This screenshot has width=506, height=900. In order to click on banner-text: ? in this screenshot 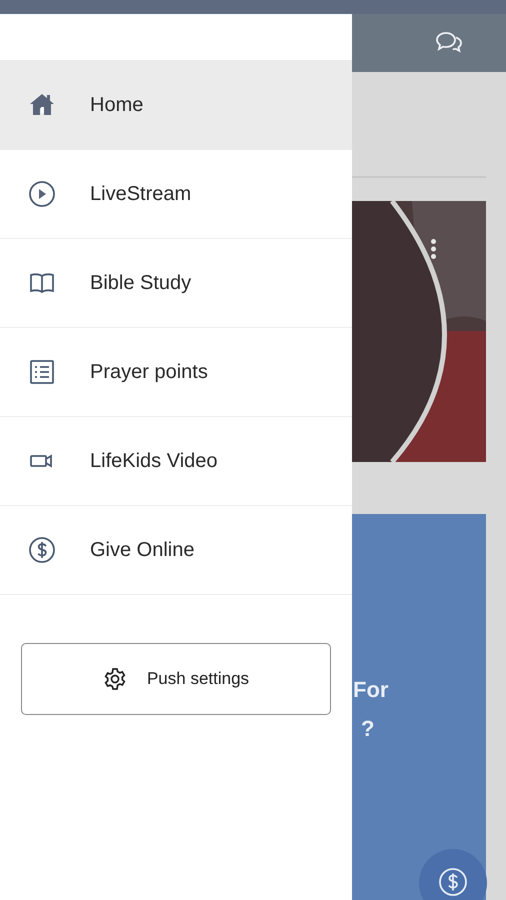, I will do `click(368, 729)`.